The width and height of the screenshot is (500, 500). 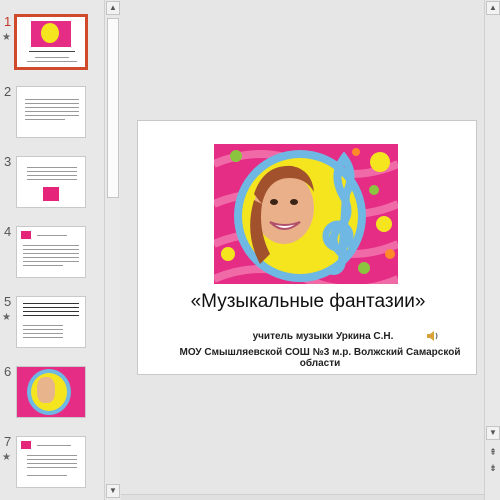 I want to click on thumbnail-slide-1: 1 ★, so click(x=52, y=44).